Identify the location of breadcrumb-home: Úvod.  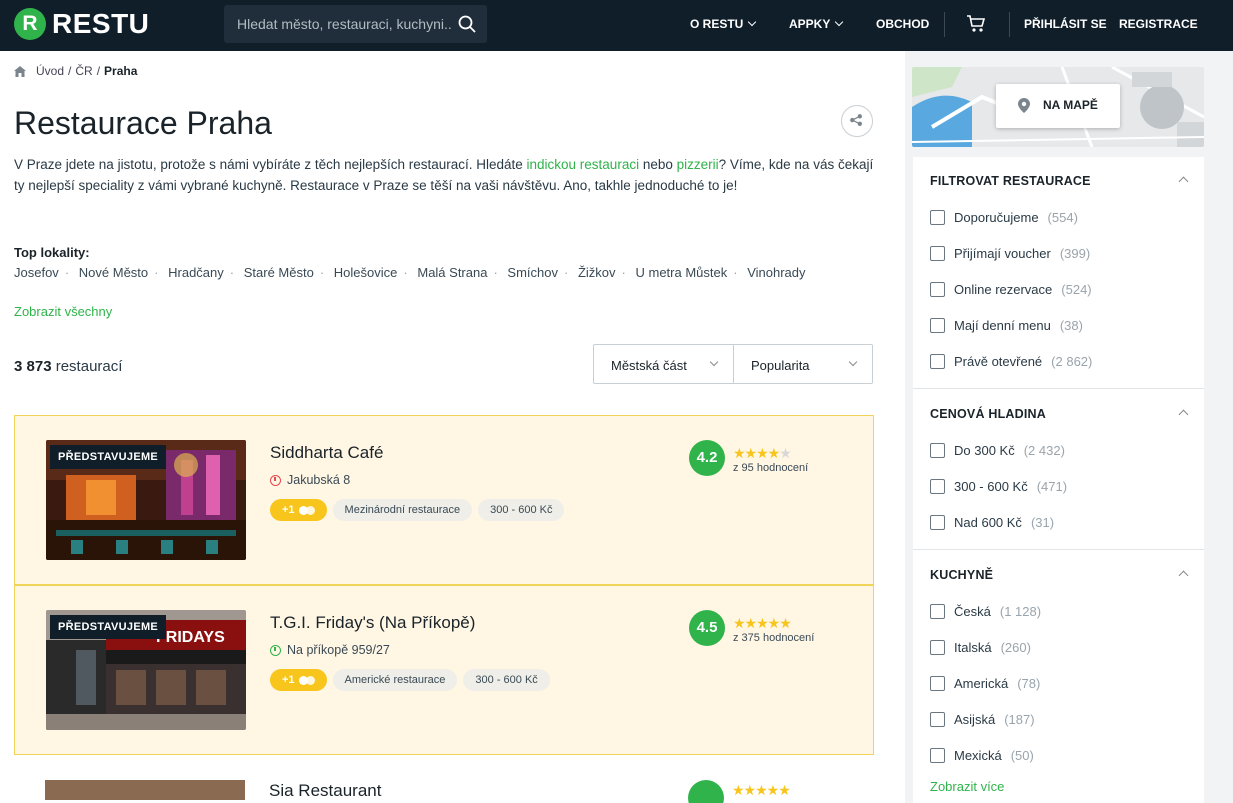
(50, 71).